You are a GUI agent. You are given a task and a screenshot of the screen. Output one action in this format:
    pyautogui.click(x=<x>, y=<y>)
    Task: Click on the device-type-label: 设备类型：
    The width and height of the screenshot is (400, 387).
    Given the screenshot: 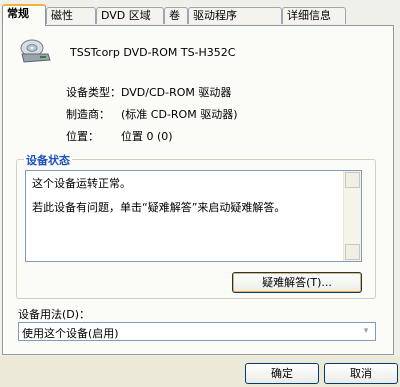 What is the action you would take?
    pyautogui.click(x=93, y=92)
    